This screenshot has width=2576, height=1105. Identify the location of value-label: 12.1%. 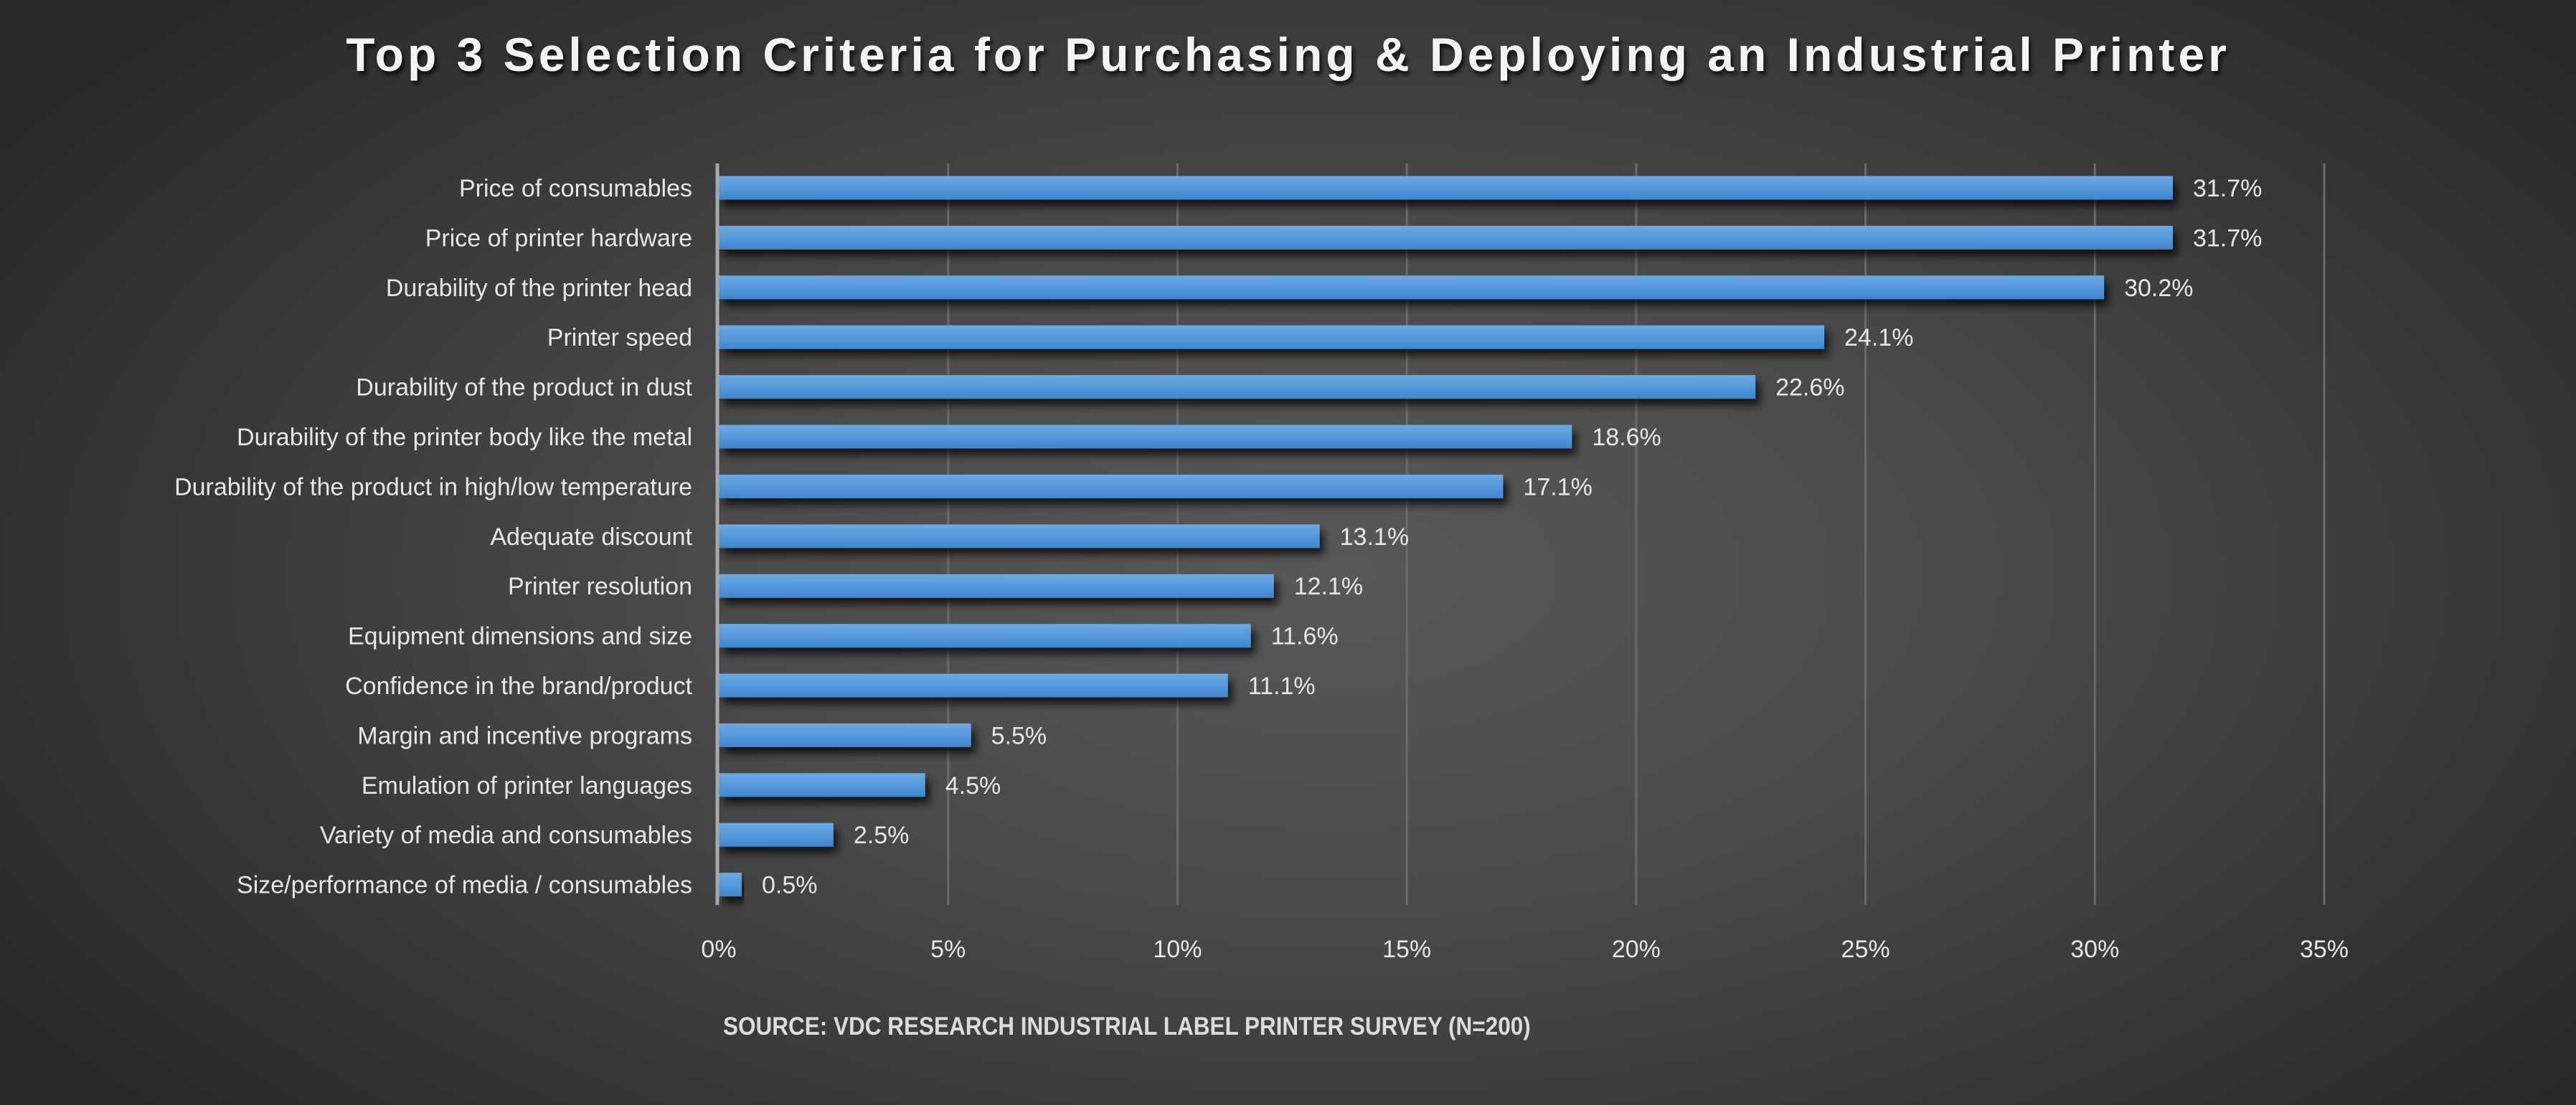
(1328, 586).